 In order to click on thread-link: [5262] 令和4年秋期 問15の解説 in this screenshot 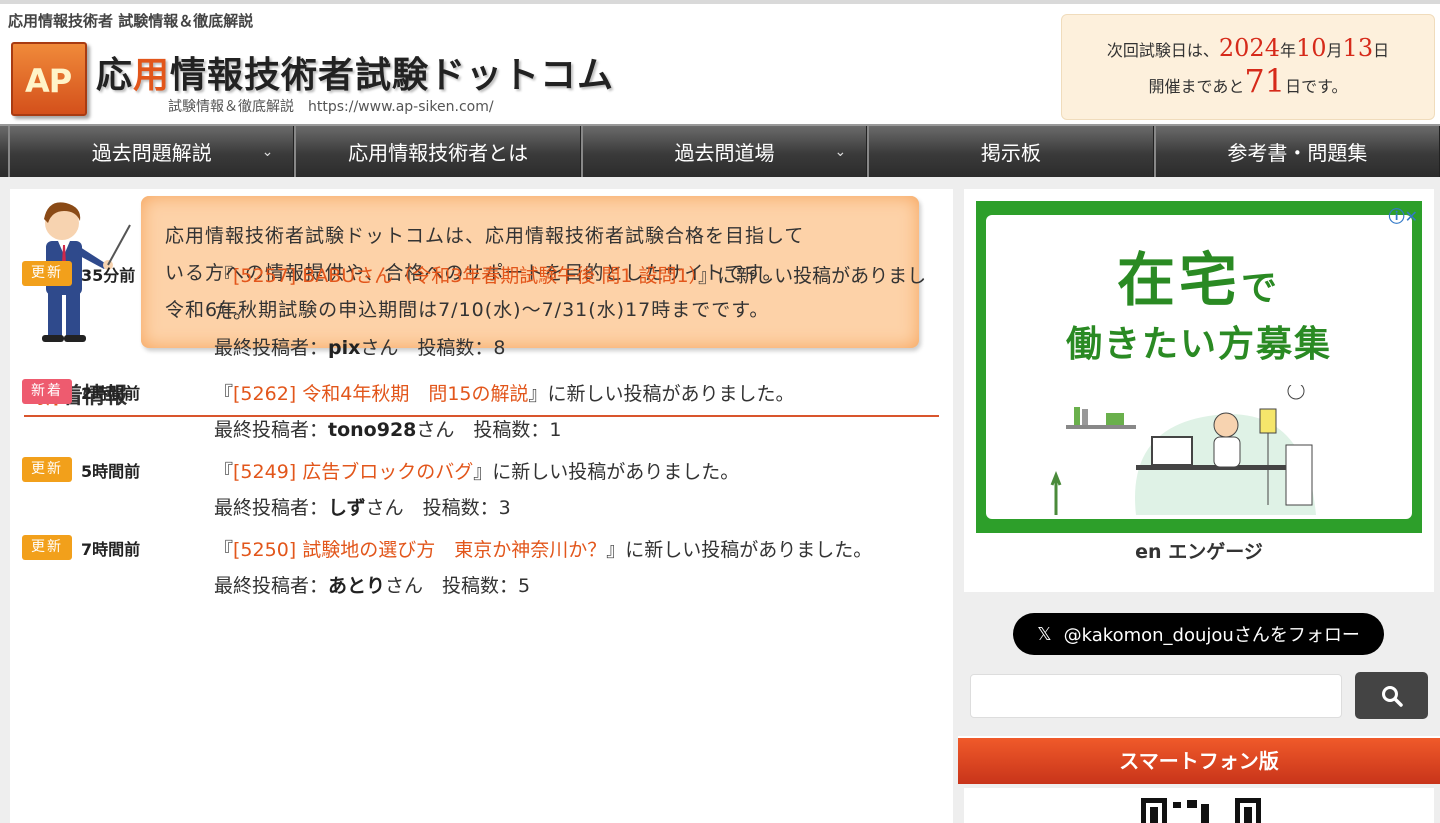, I will do `click(380, 394)`.